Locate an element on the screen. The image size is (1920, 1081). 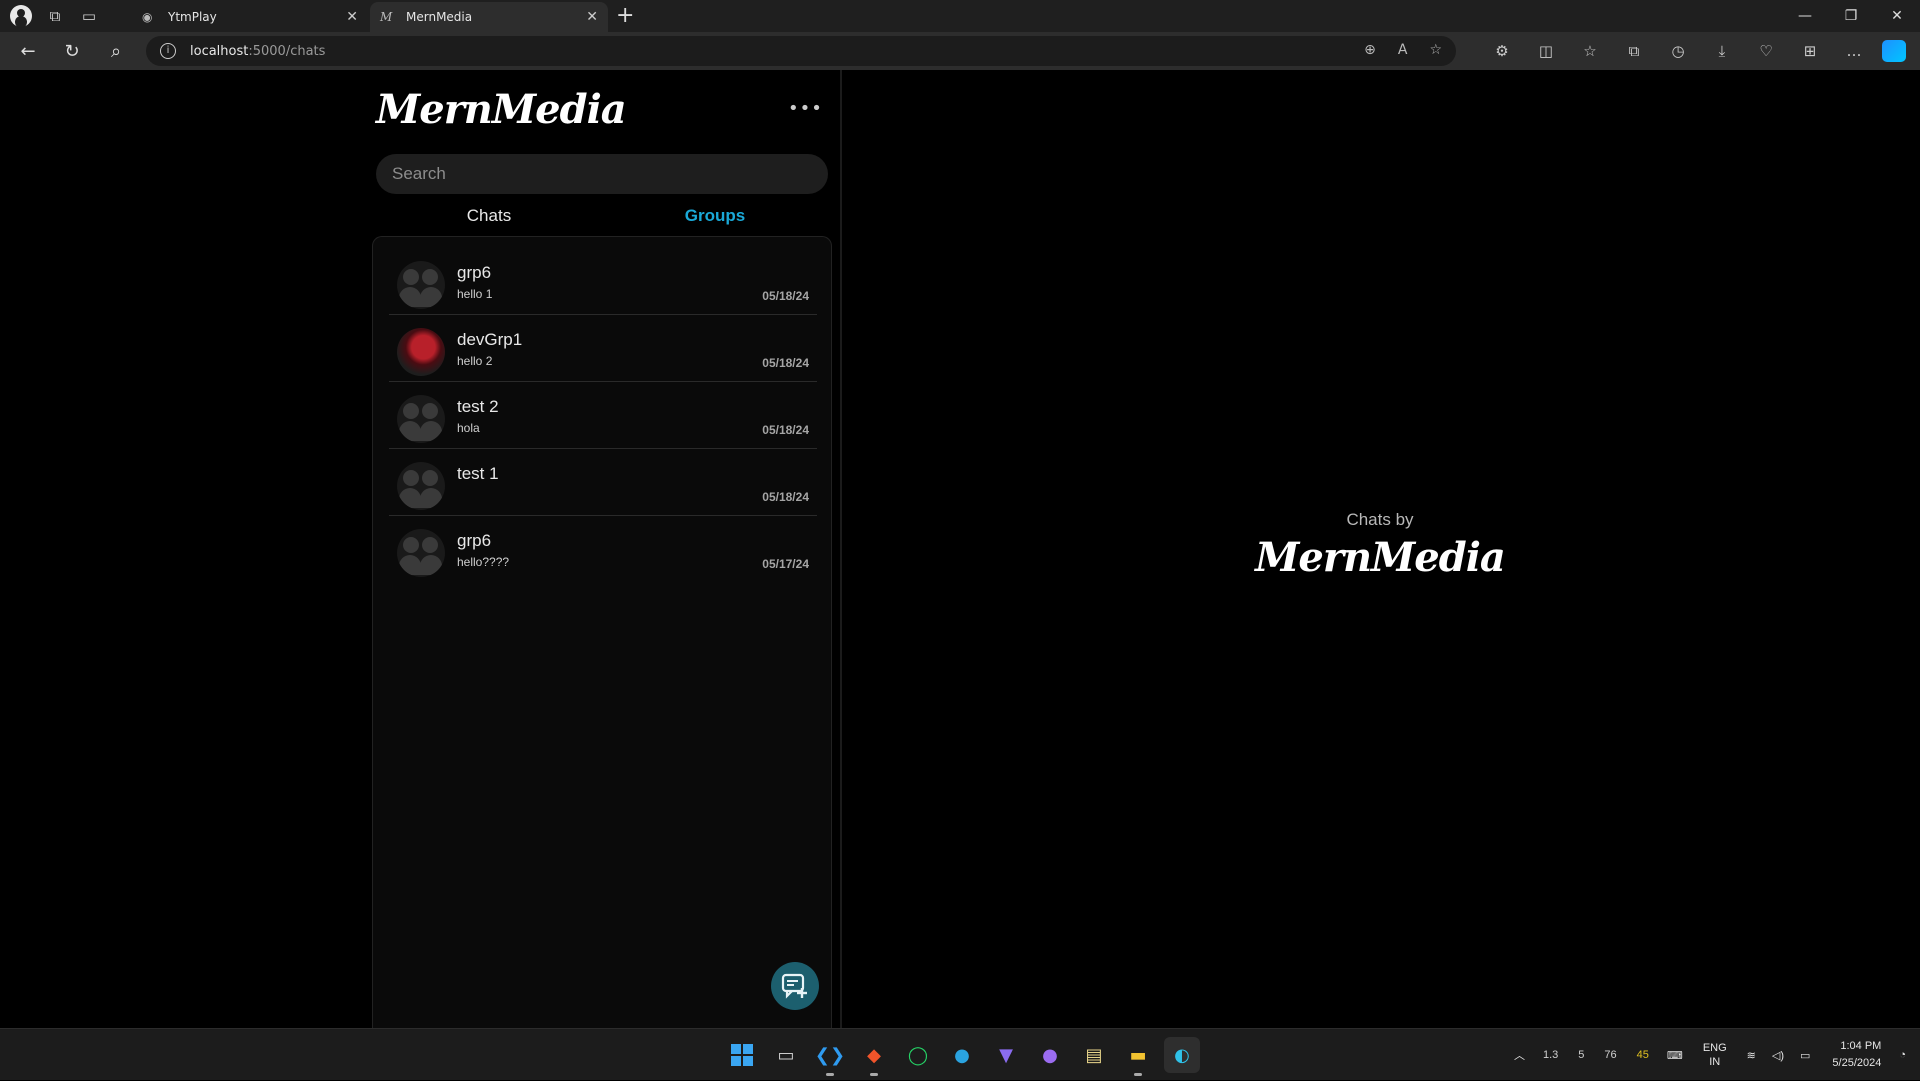
new-group-chat-button is located at coordinates (795, 986).